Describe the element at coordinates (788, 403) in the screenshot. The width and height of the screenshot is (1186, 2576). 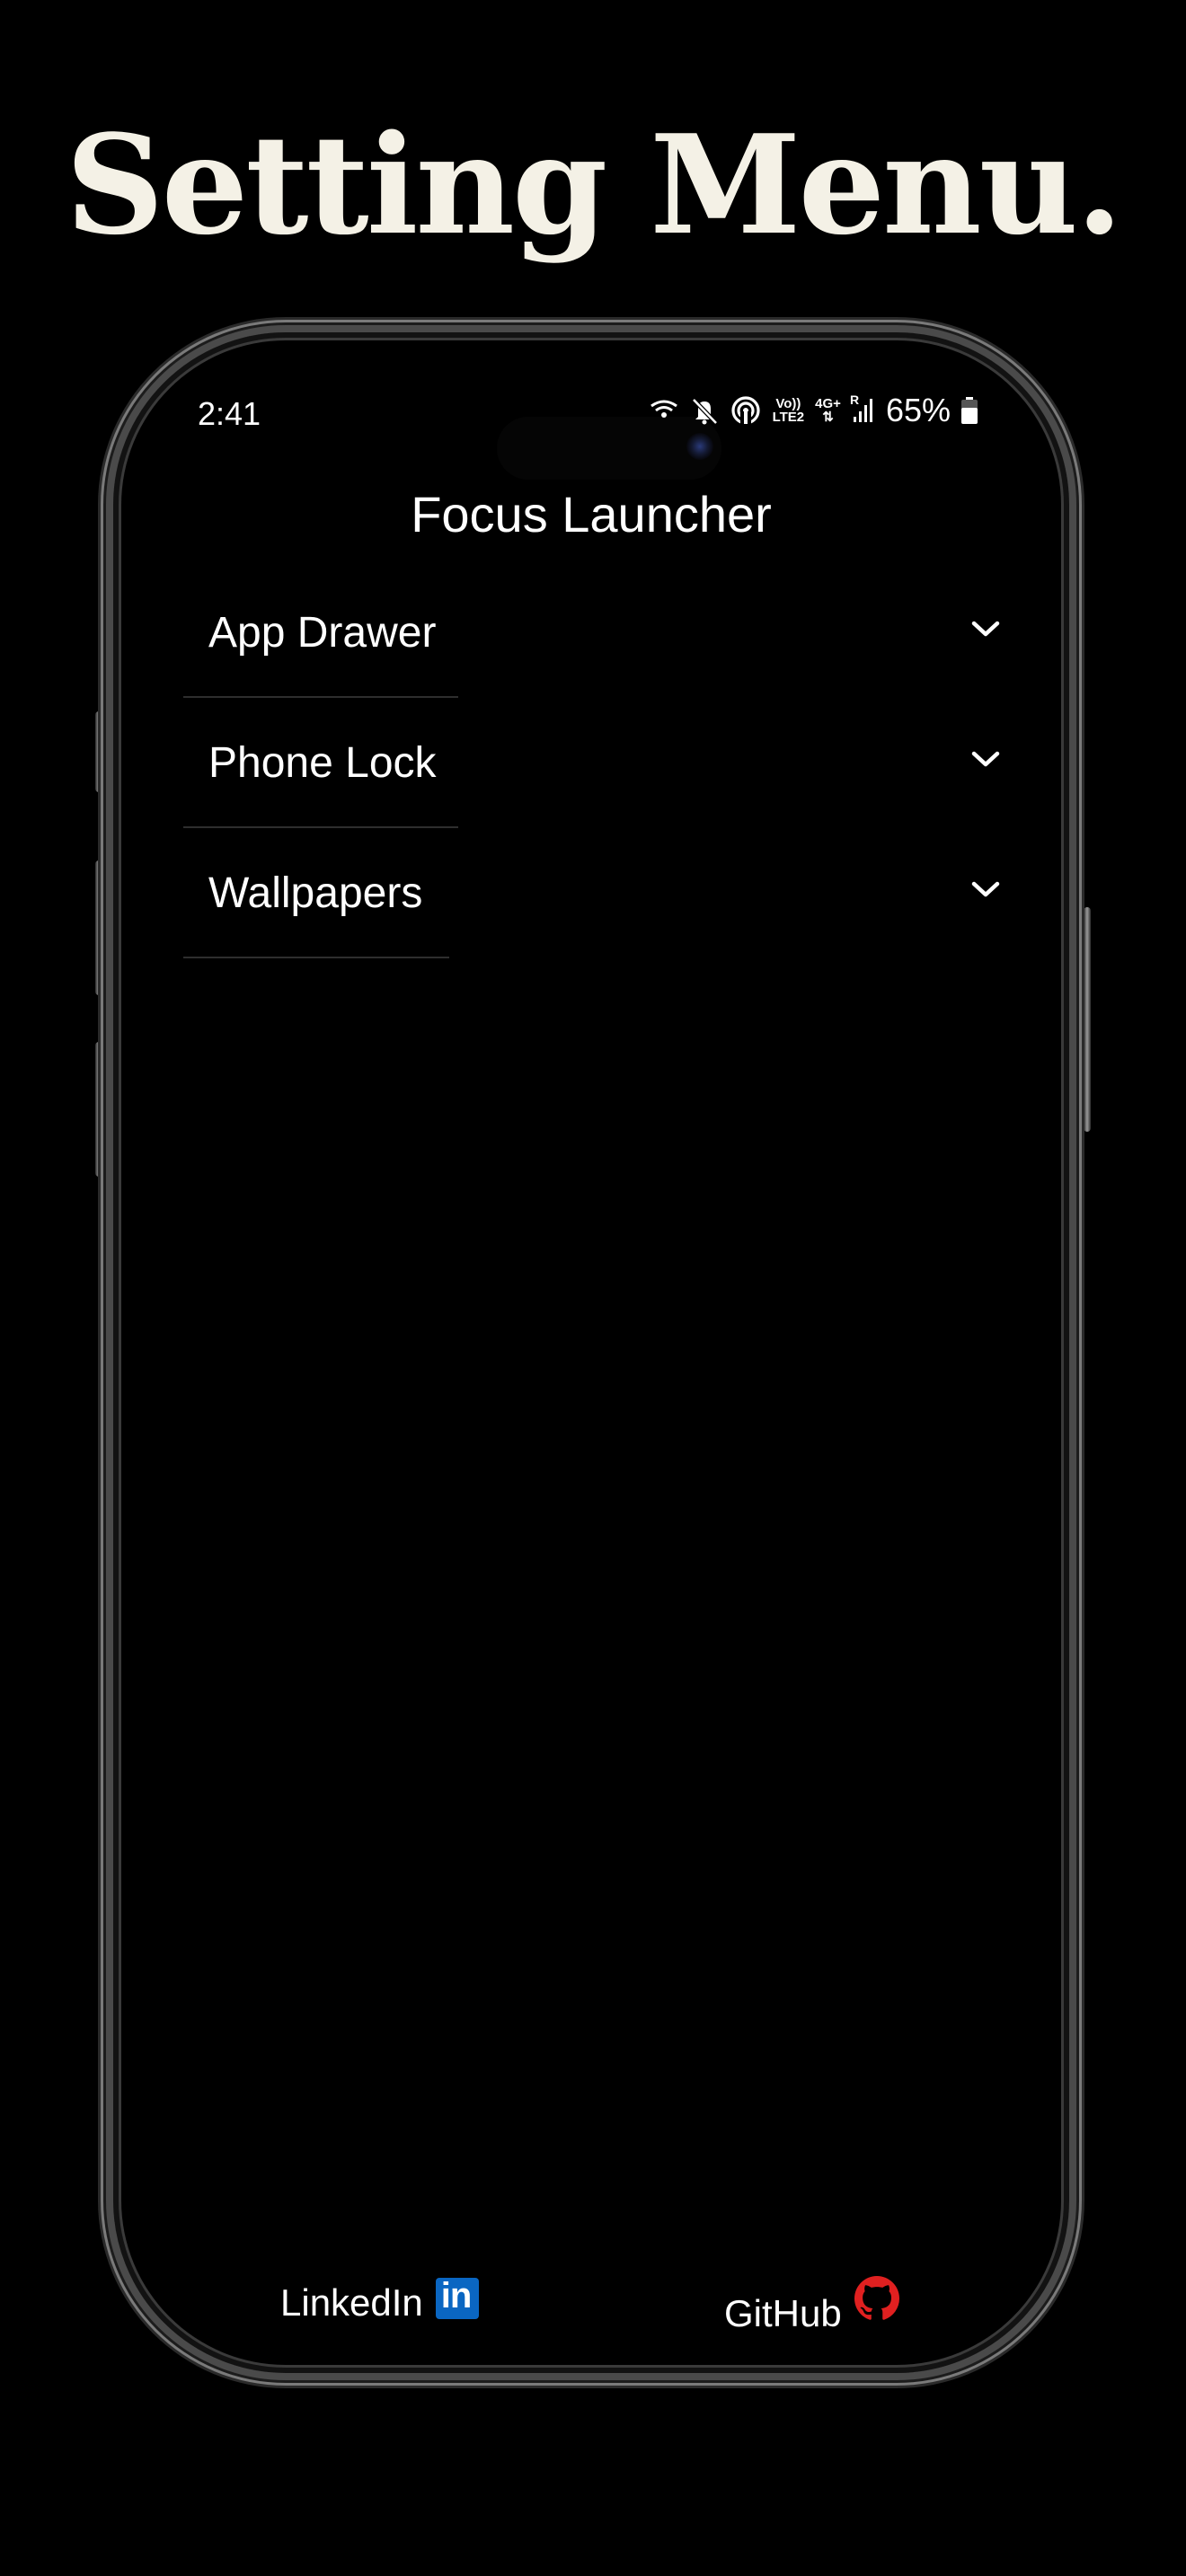
I see `volte-top-text: Vo))` at that location.